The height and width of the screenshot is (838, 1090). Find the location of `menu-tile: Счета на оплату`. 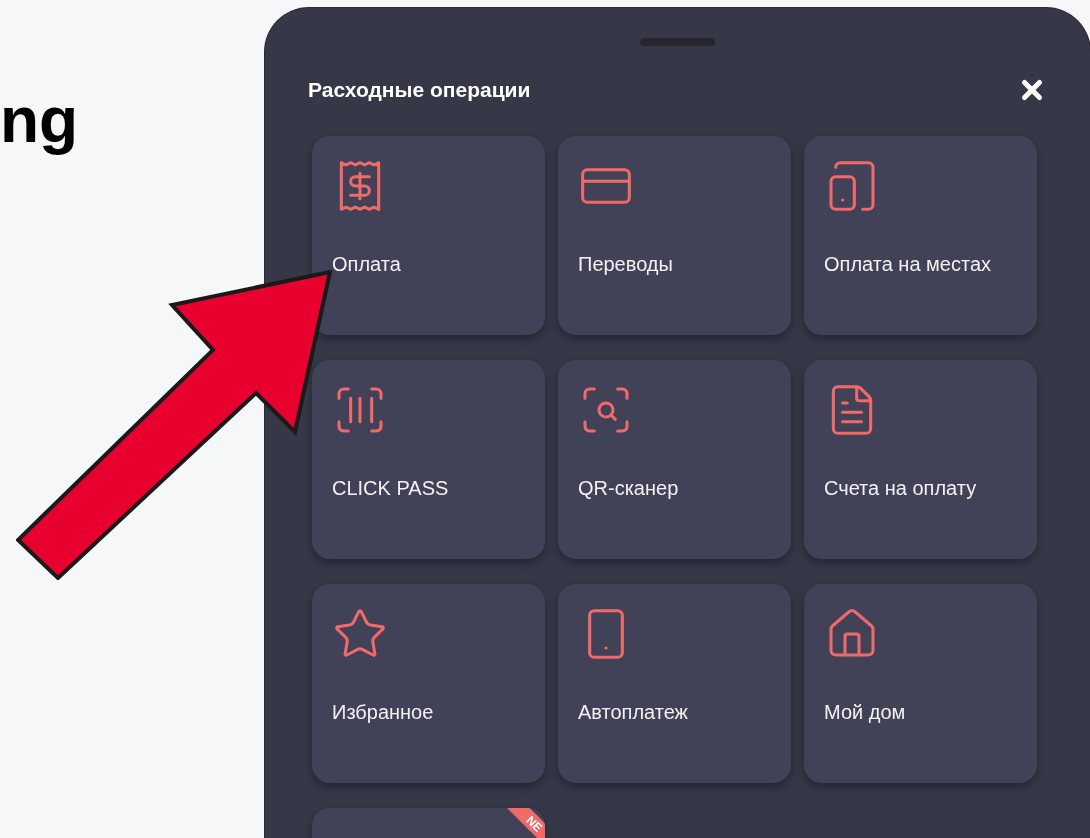

menu-tile: Счета на оплату is located at coordinates (920, 459).